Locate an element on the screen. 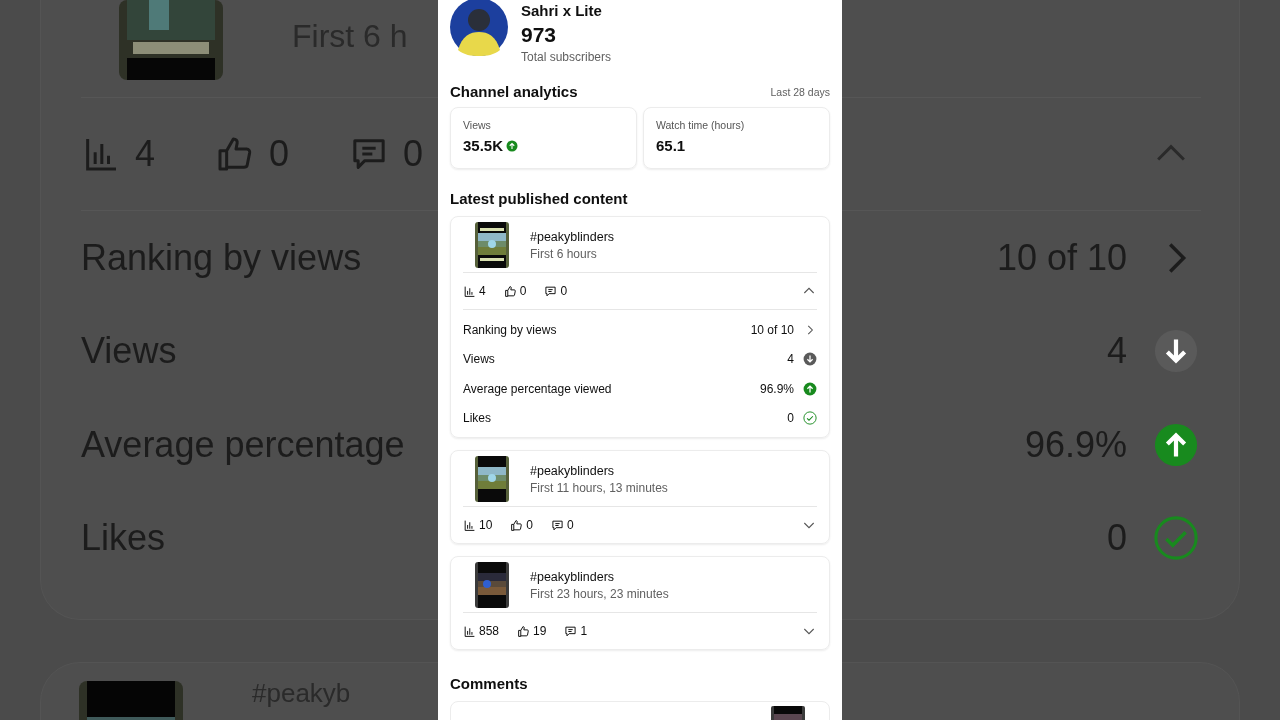  stat-count: 4 is located at coordinates (482, 291).